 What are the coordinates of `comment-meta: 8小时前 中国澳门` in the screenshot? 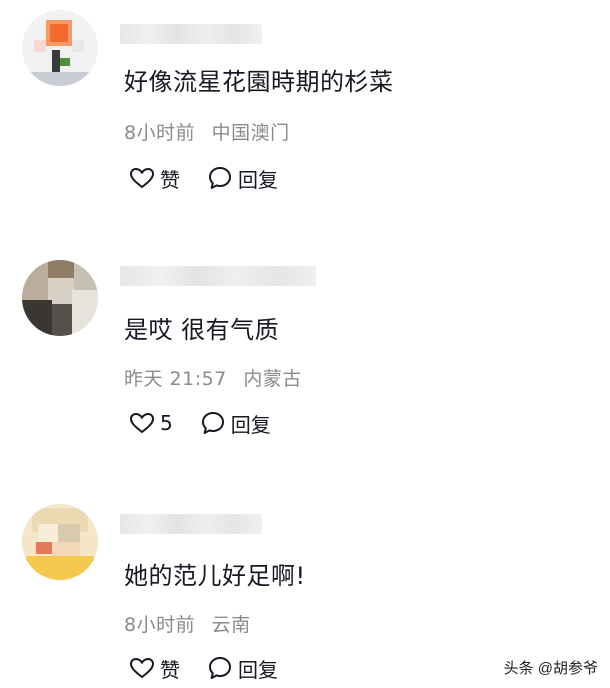 It's located at (212, 131).